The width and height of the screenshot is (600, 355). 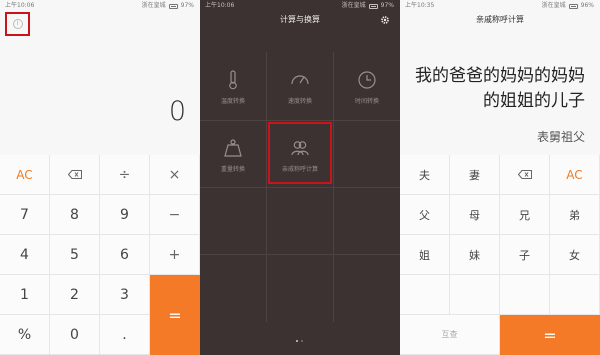 I want to click on son-button: 子, so click(x=525, y=255).